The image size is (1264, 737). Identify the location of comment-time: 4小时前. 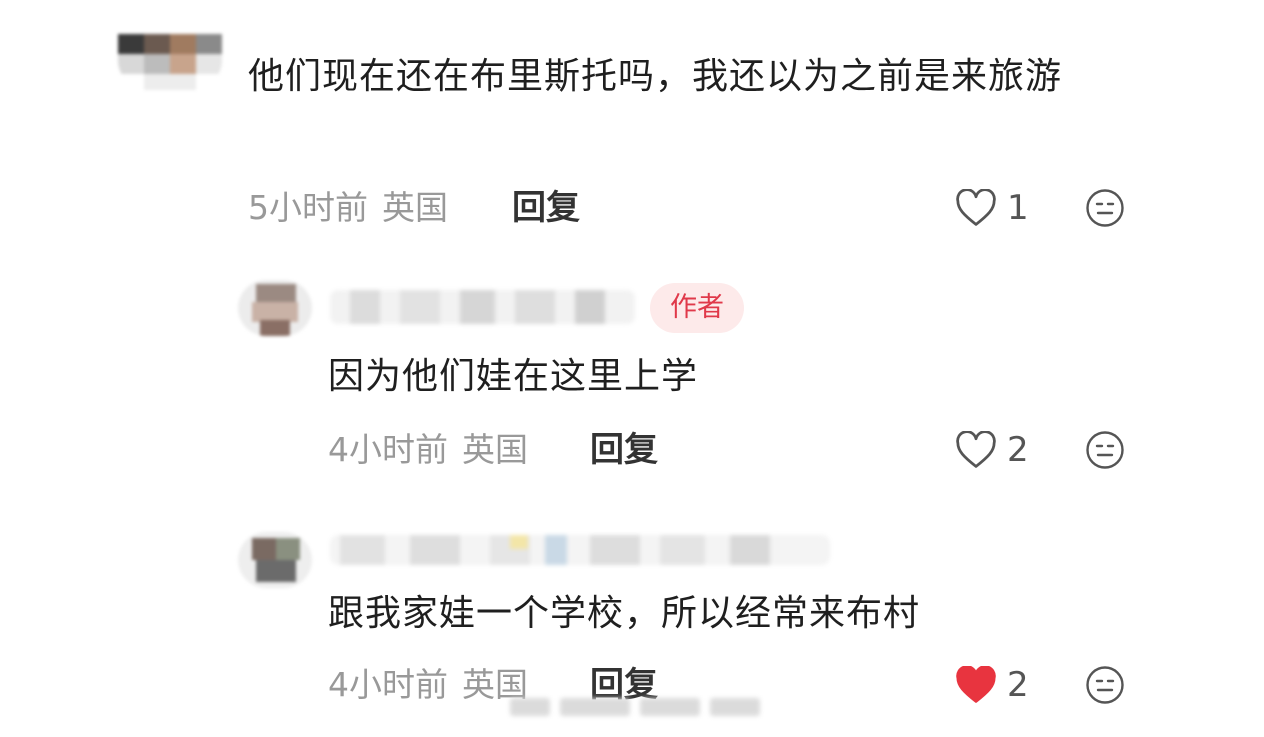
(388, 684).